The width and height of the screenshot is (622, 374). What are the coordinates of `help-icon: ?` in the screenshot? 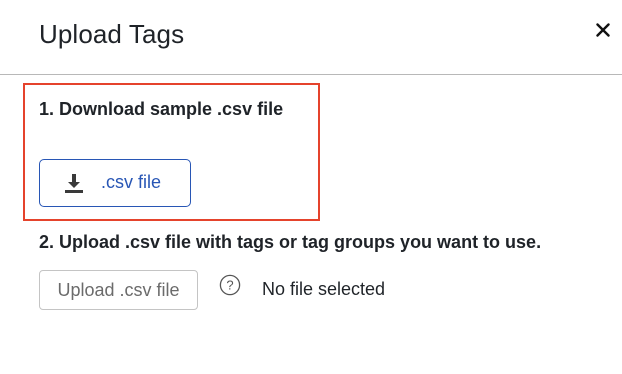 It's located at (230, 285).